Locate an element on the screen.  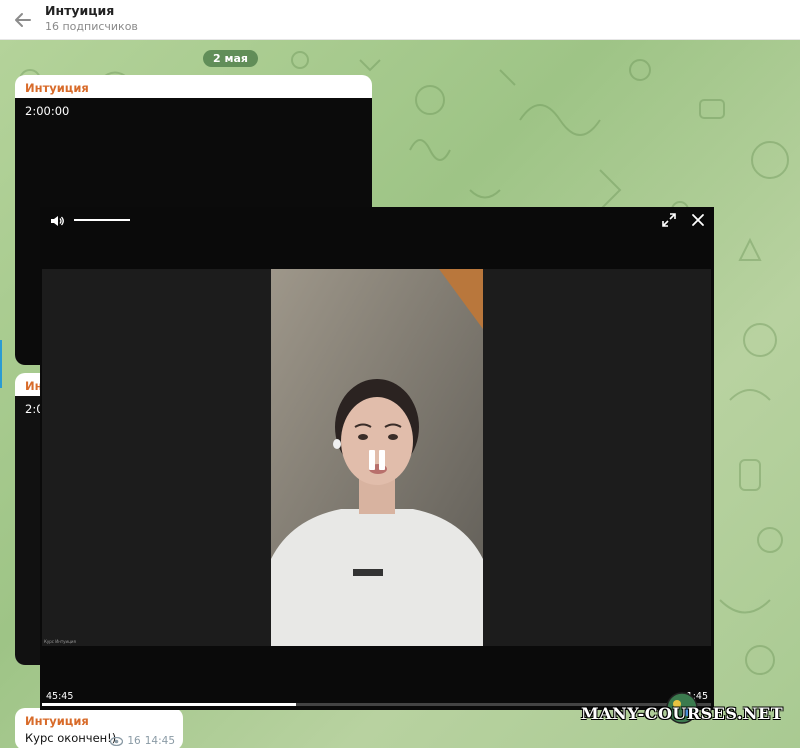
views-eye-icon is located at coordinates (117, 741).